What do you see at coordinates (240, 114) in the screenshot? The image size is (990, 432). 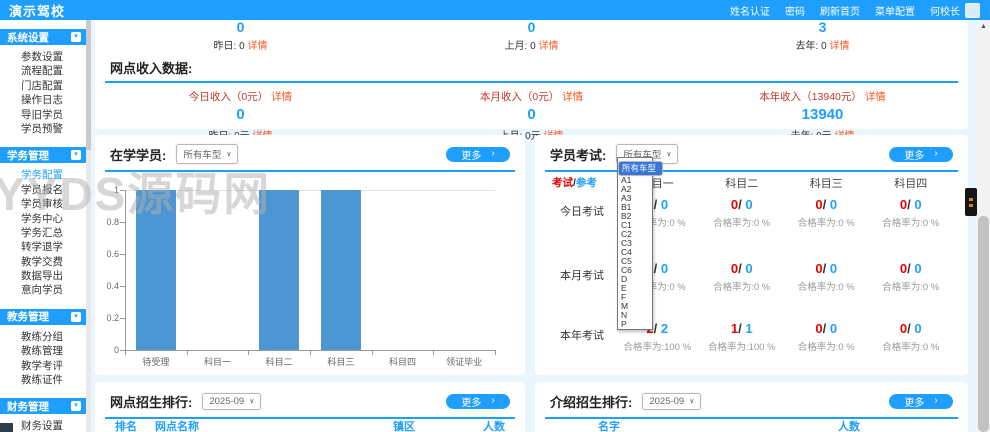 I see `income-value: 0` at bounding box center [240, 114].